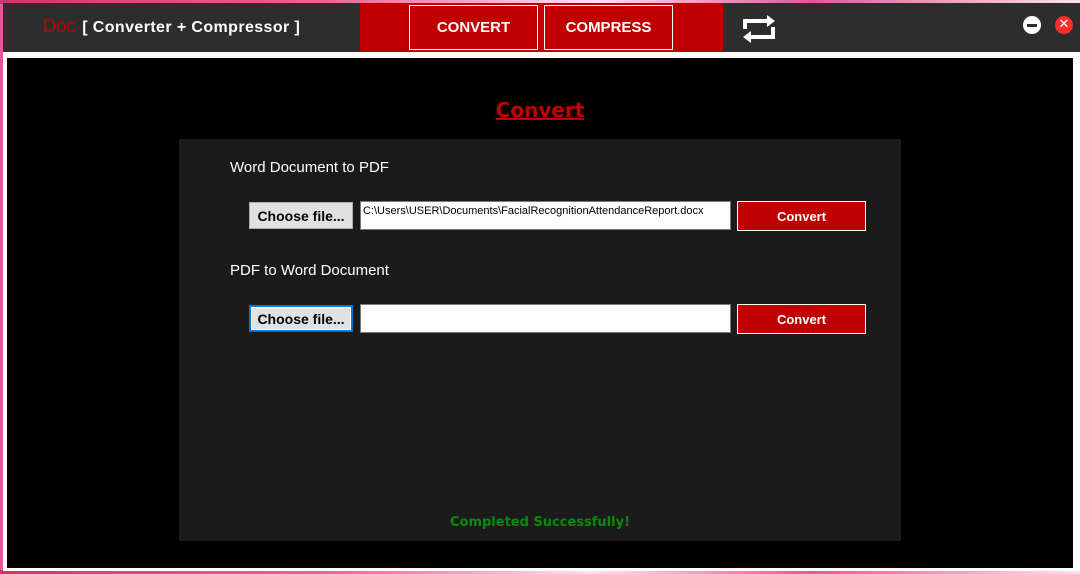 This screenshot has height=574, width=1080. I want to click on app-title: Doc [ Converter + Compressor ], so click(171, 26).